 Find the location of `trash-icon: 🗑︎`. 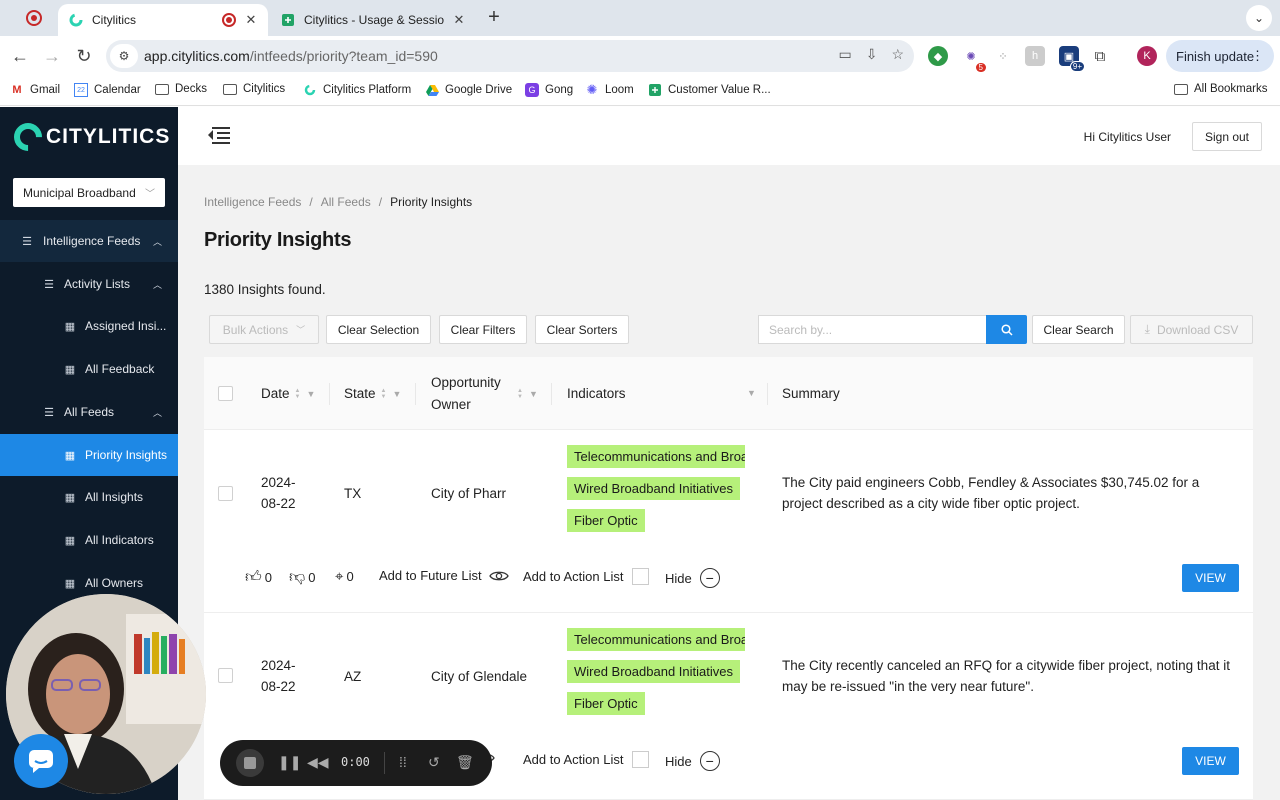

trash-icon: 🗑︎ is located at coordinates (465, 762).